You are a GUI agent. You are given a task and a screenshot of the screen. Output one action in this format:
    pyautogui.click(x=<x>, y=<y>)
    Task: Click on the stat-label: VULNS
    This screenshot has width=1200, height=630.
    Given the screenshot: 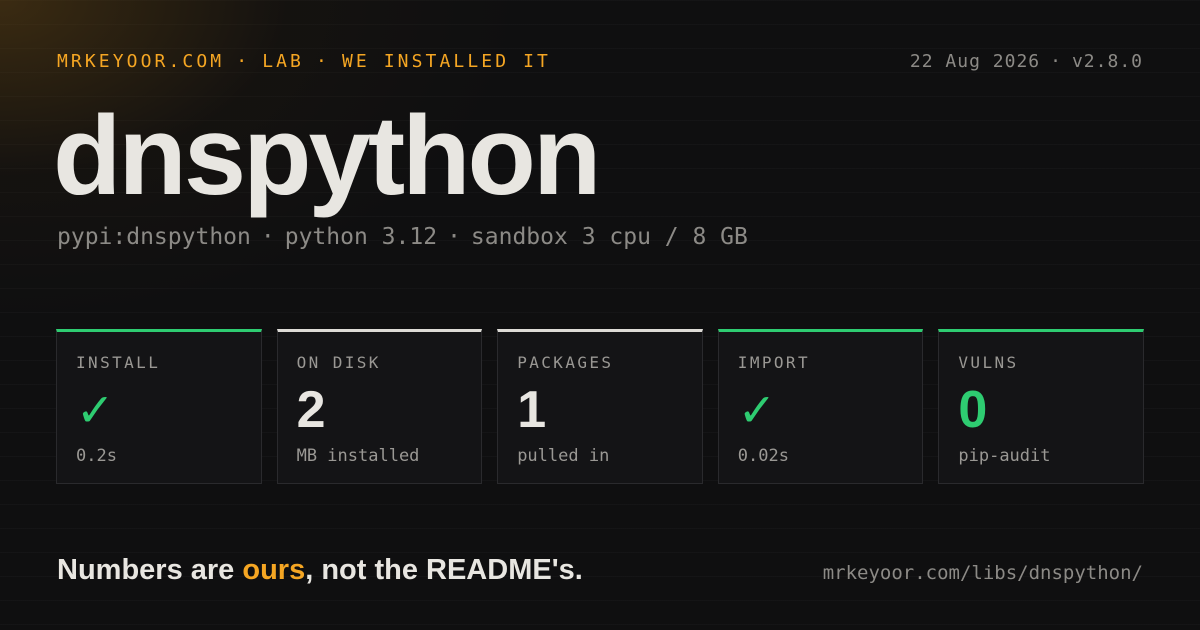 What is the action you would take?
    pyautogui.click(x=988, y=362)
    